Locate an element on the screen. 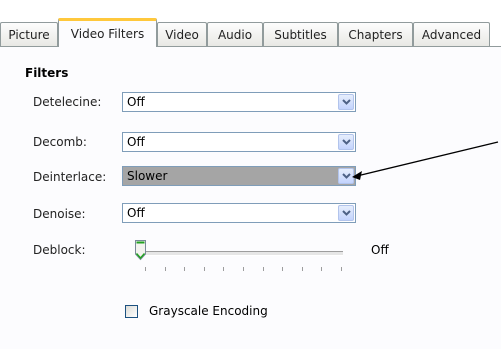 The image size is (501, 349). tab-label: Video Filters is located at coordinates (107, 34).